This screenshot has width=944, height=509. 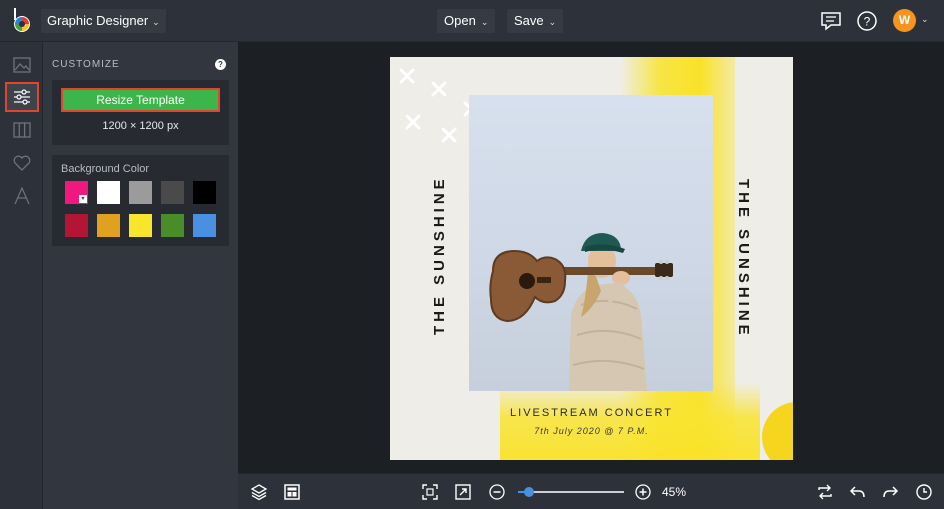 I want to click on image-icon, so click(x=22, y=65).